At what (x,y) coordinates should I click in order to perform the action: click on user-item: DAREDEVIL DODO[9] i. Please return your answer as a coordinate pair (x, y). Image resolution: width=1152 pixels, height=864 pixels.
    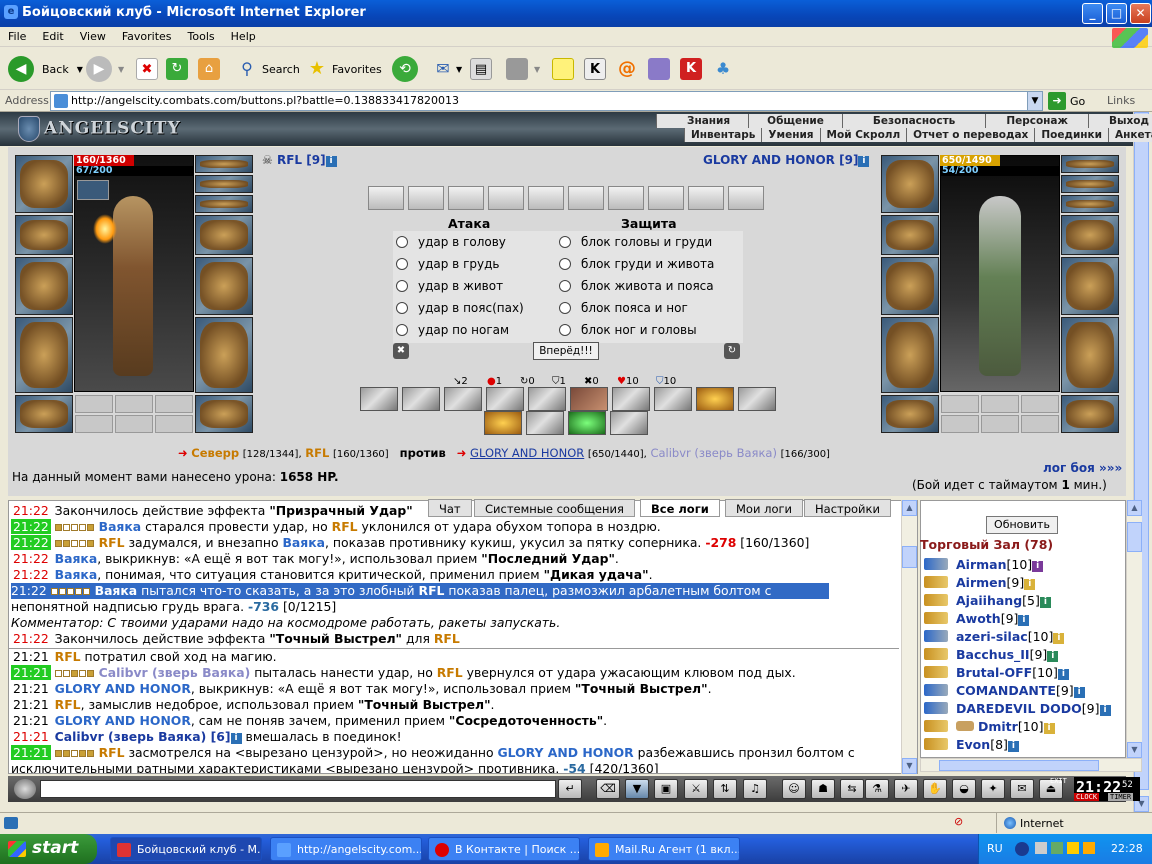
    Looking at the image, I should click on (1017, 708).